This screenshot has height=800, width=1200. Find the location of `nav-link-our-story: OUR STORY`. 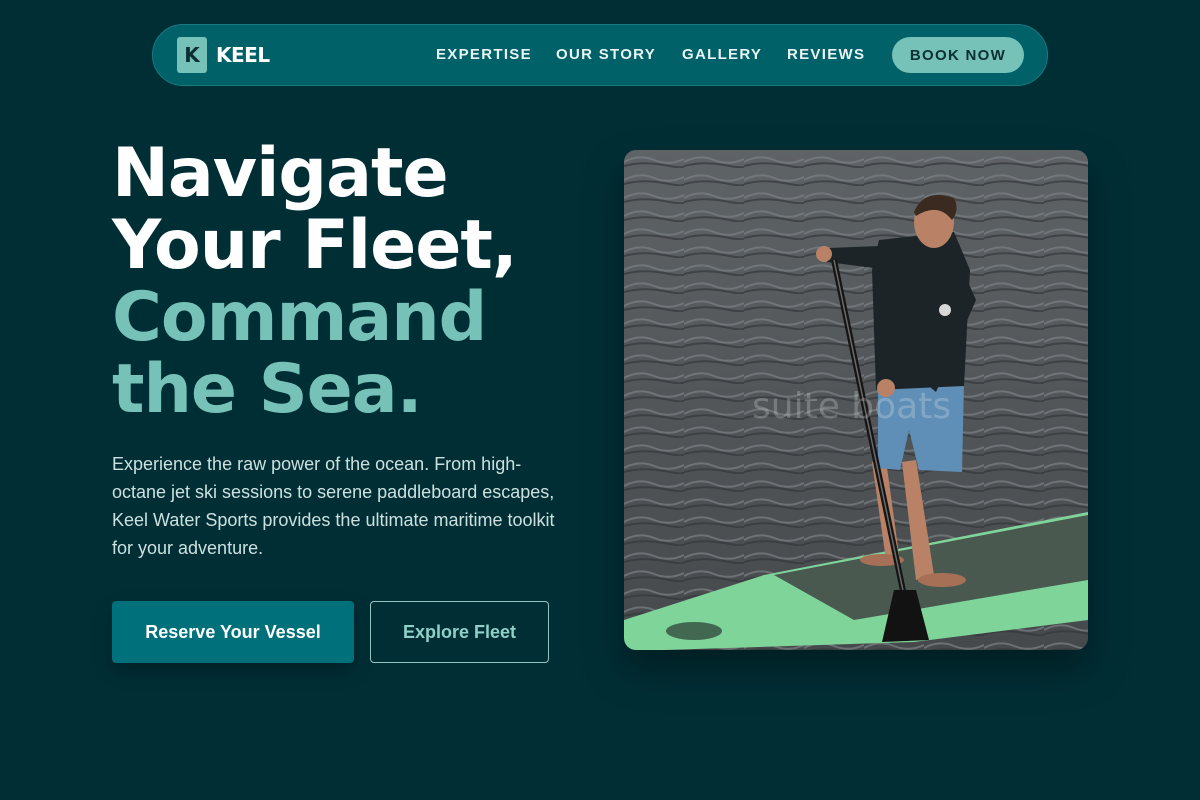

nav-link-our-story: OUR STORY is located at coordinates (606, 54).